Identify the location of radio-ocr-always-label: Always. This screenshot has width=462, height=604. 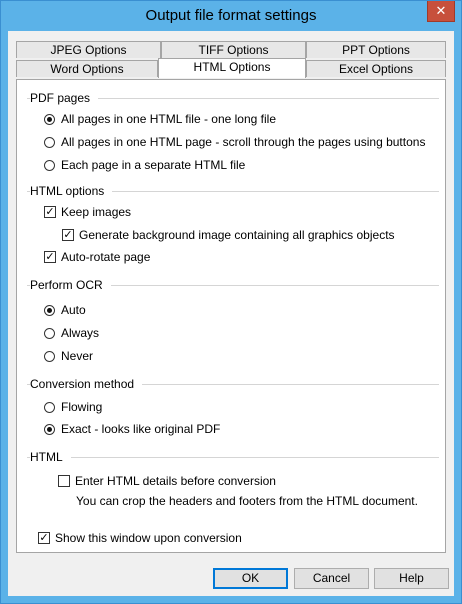
(80, 333).